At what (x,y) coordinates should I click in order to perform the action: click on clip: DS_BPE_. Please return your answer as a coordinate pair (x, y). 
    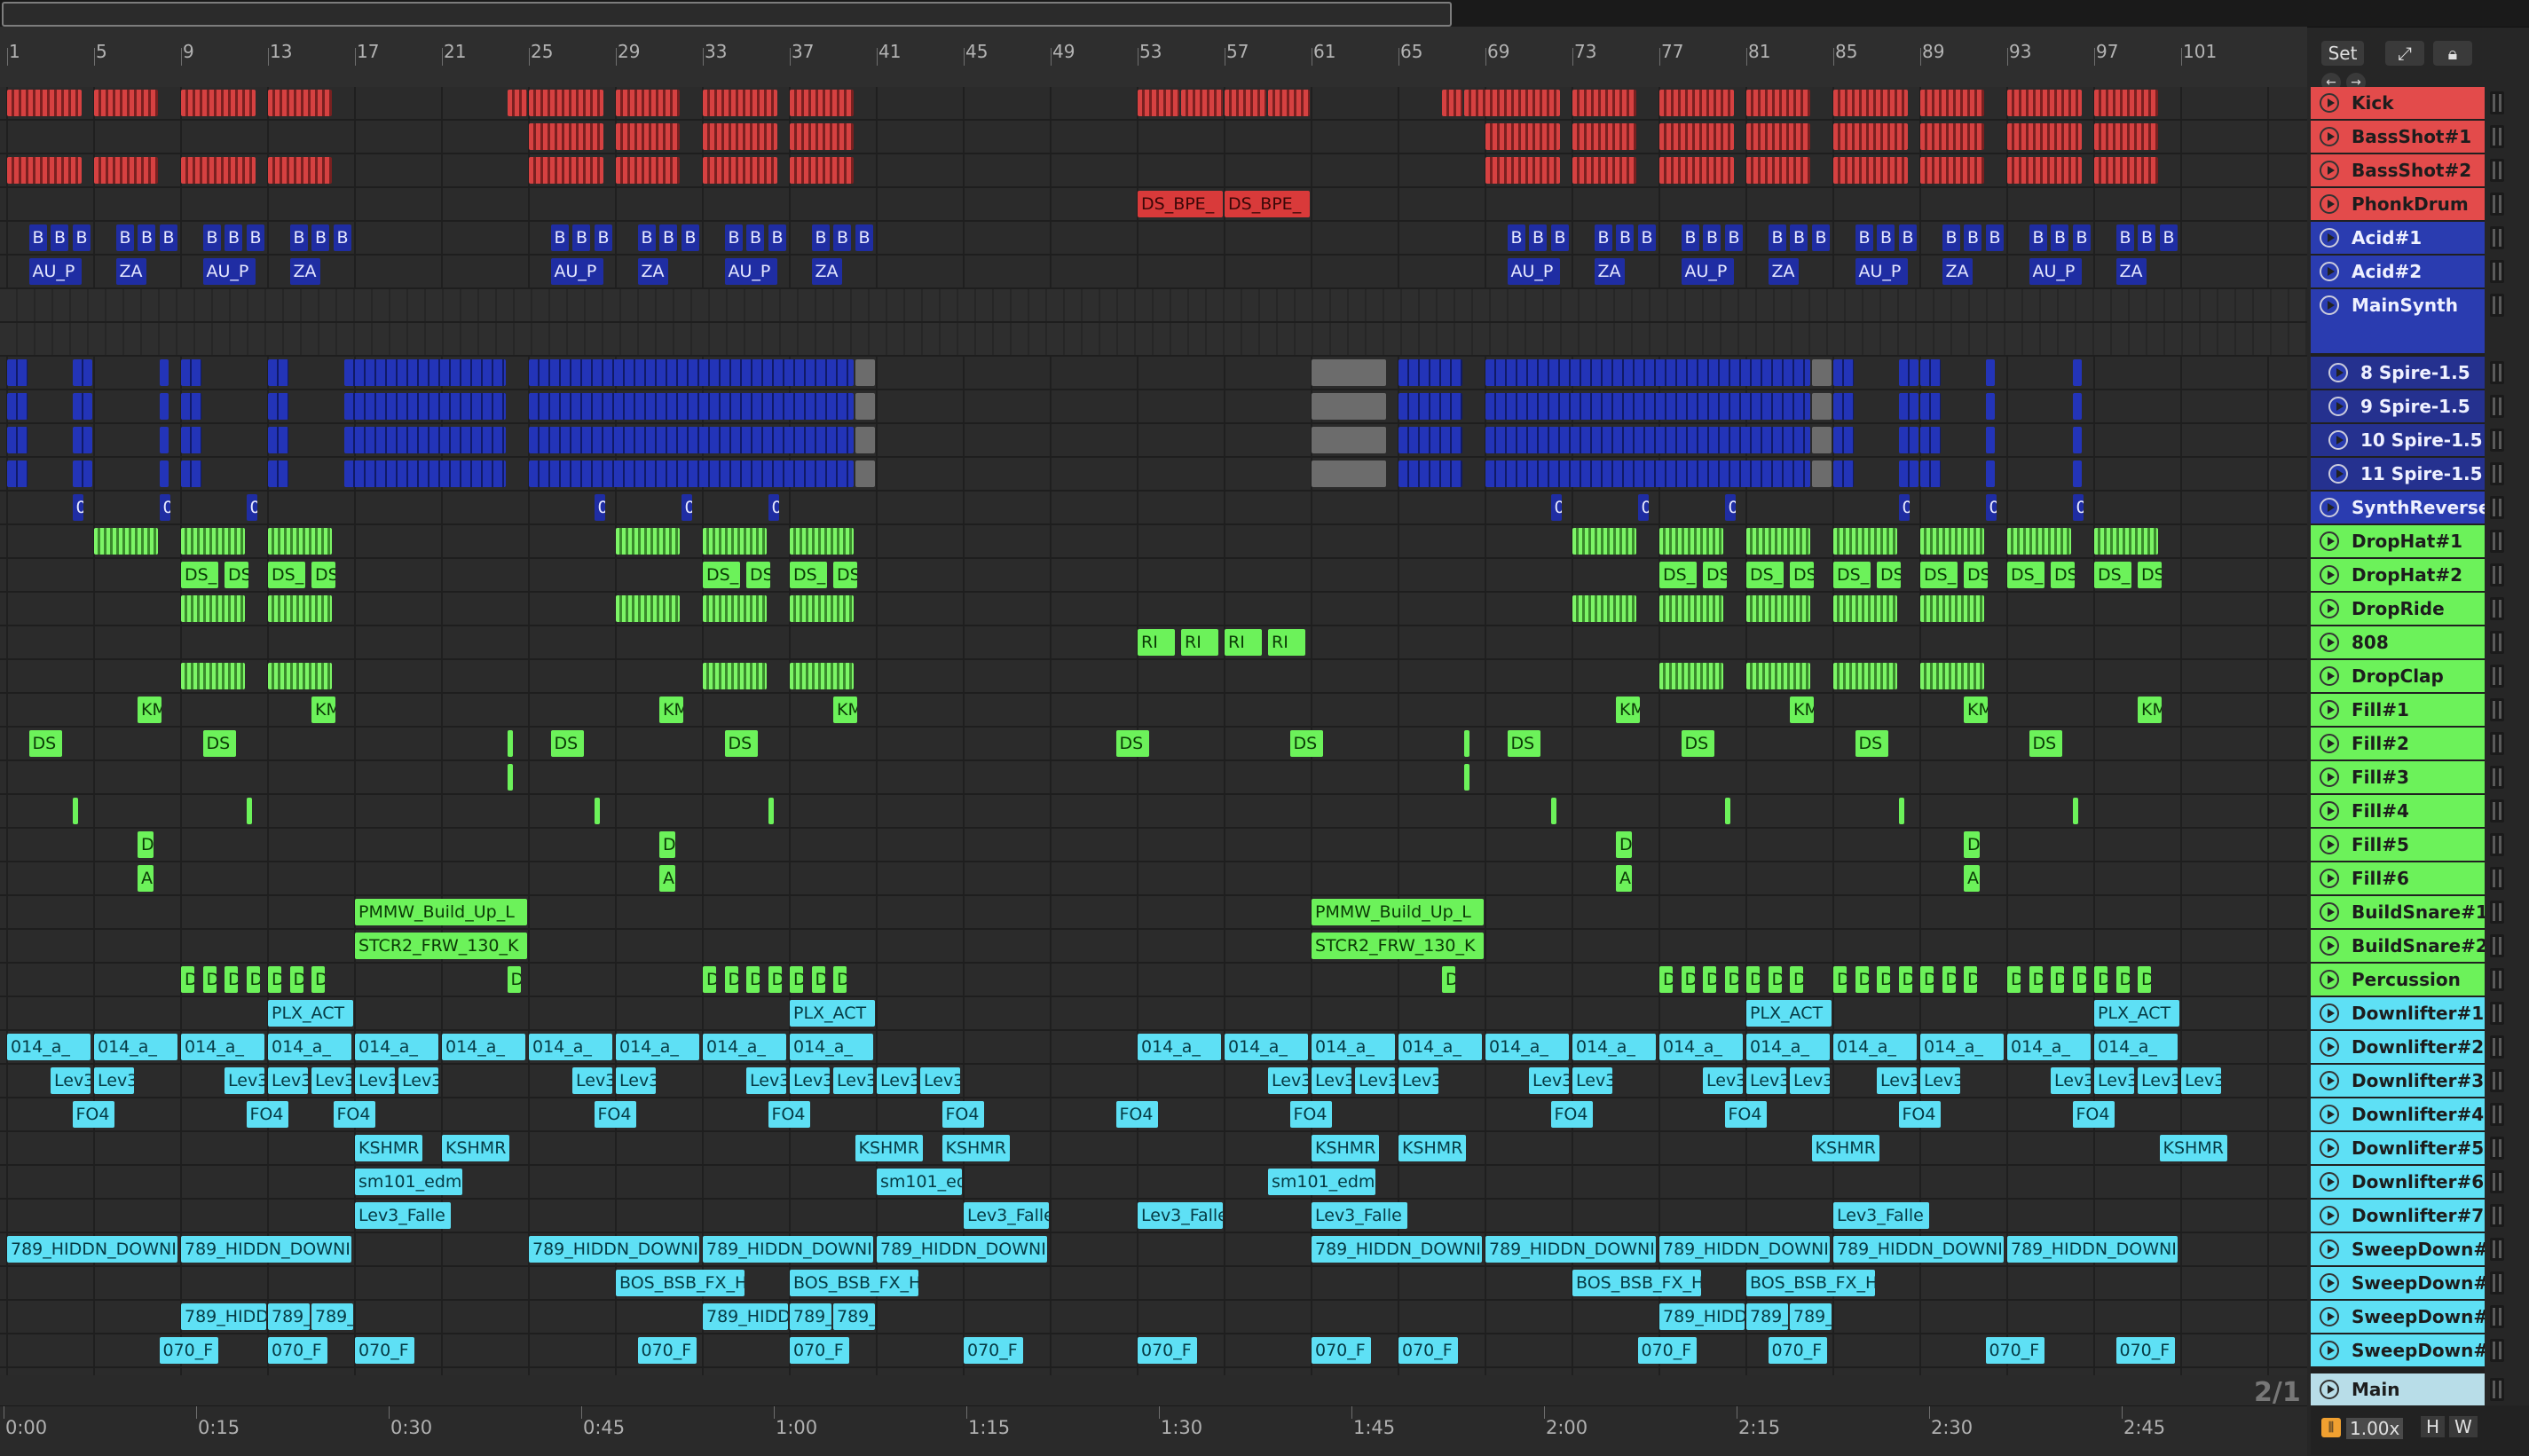
    Looking at the image, I should click on (1180, 204).